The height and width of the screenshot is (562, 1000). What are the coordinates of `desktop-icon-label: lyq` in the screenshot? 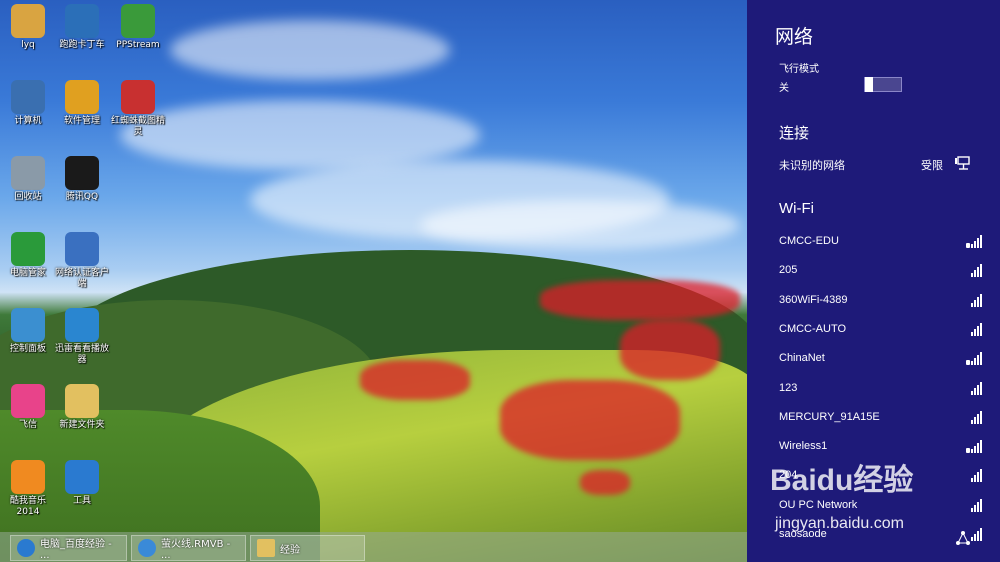 It's located at (28, 45).